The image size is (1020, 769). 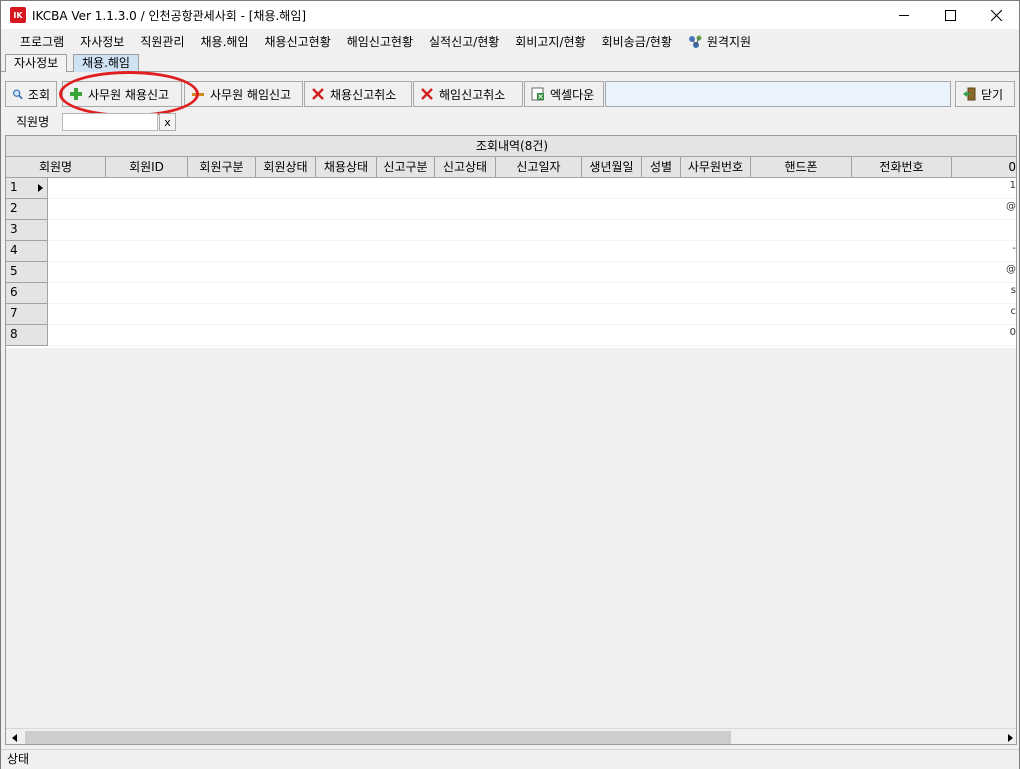 I want to click on menu-fee-remittance: 회비송금/현황, so click(x=637, y=42).